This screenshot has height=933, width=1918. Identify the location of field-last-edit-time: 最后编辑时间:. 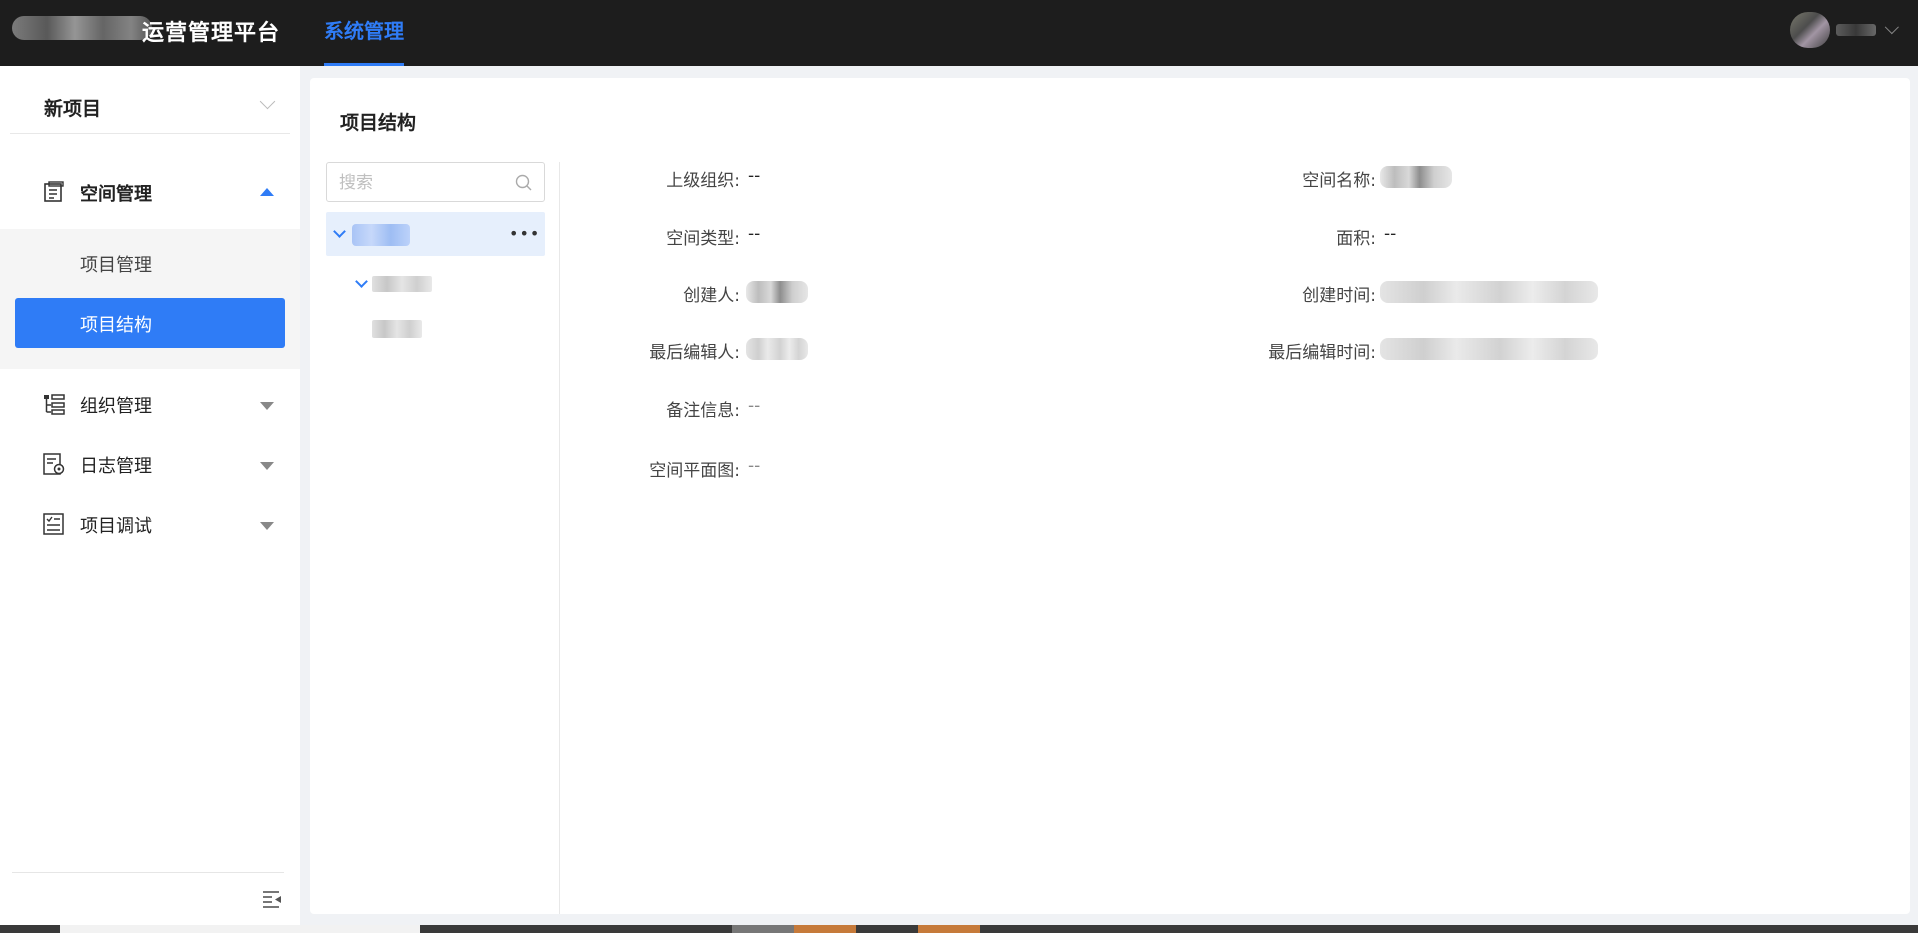
(1510, 348).